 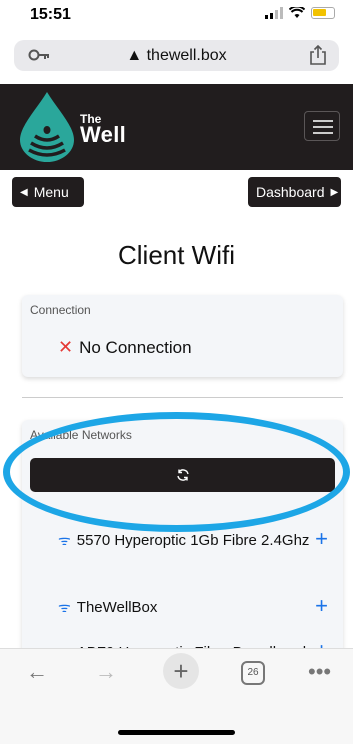 I want to click on url-text: ▲ thewell.box, so click(x=176, y=56).